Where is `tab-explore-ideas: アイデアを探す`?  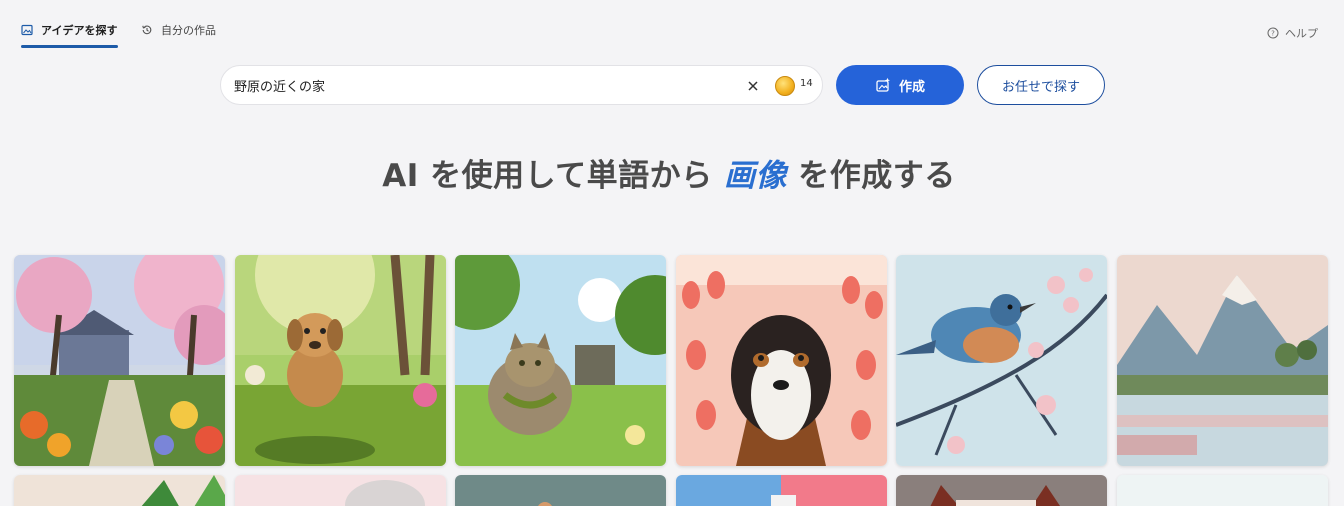
tab-explore-ideas: アイデアを探す is located at coordinates (69, 30).